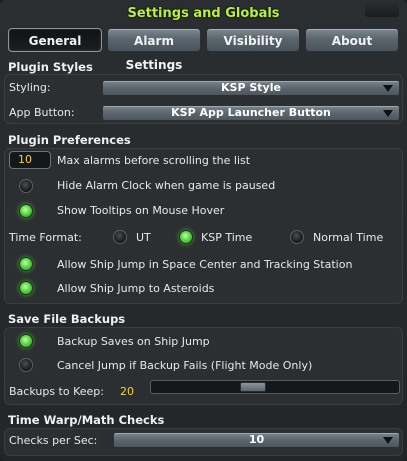  I want to click on styling-value: KSP Style, so click(251, 87).